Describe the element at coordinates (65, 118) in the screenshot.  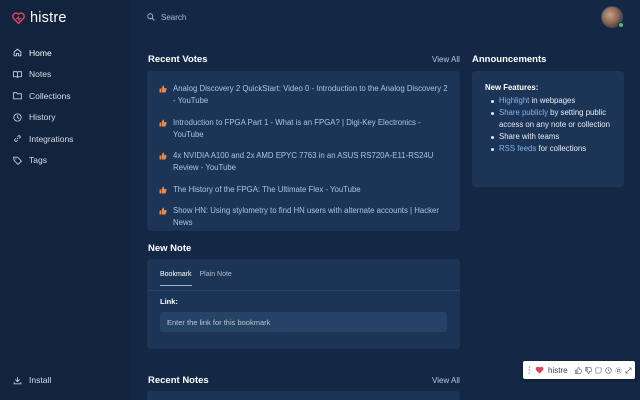
I see `sidebar-item-history: History` at that location.